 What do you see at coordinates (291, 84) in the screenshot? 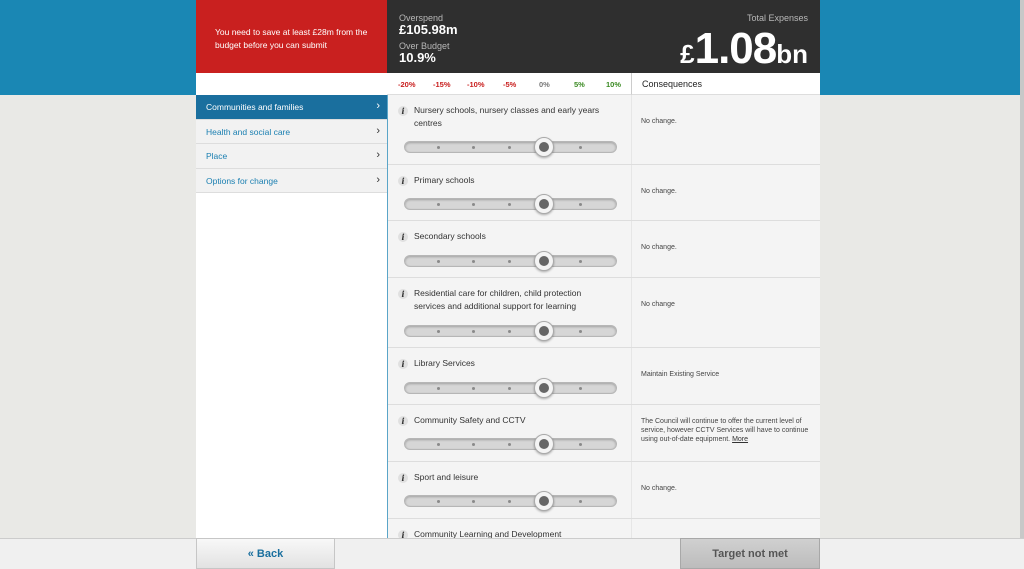
I see `sidebar-header-spacer` at bounding box center [291, 84].